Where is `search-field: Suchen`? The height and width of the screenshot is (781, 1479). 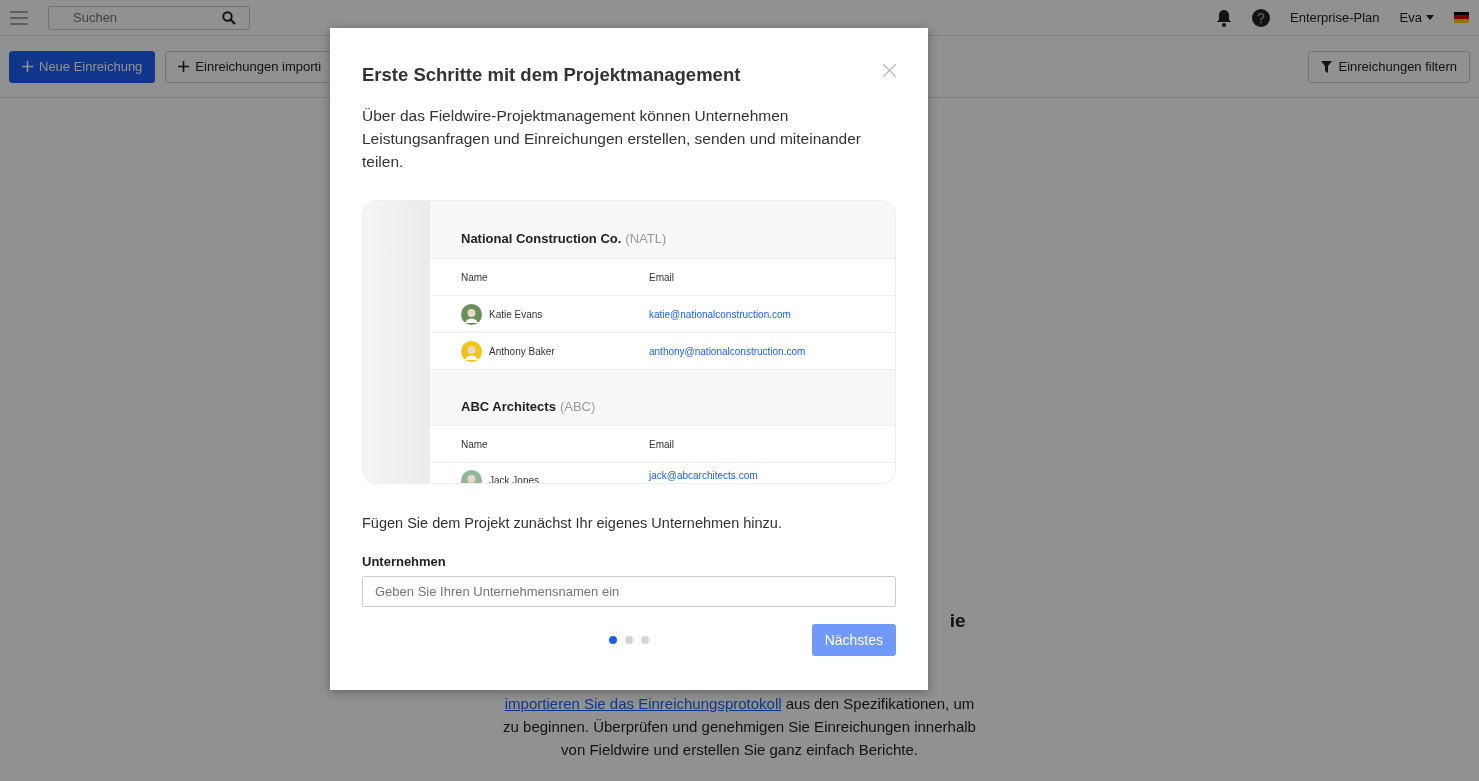
search-field: Suchen is located at coordinates (149, 17).